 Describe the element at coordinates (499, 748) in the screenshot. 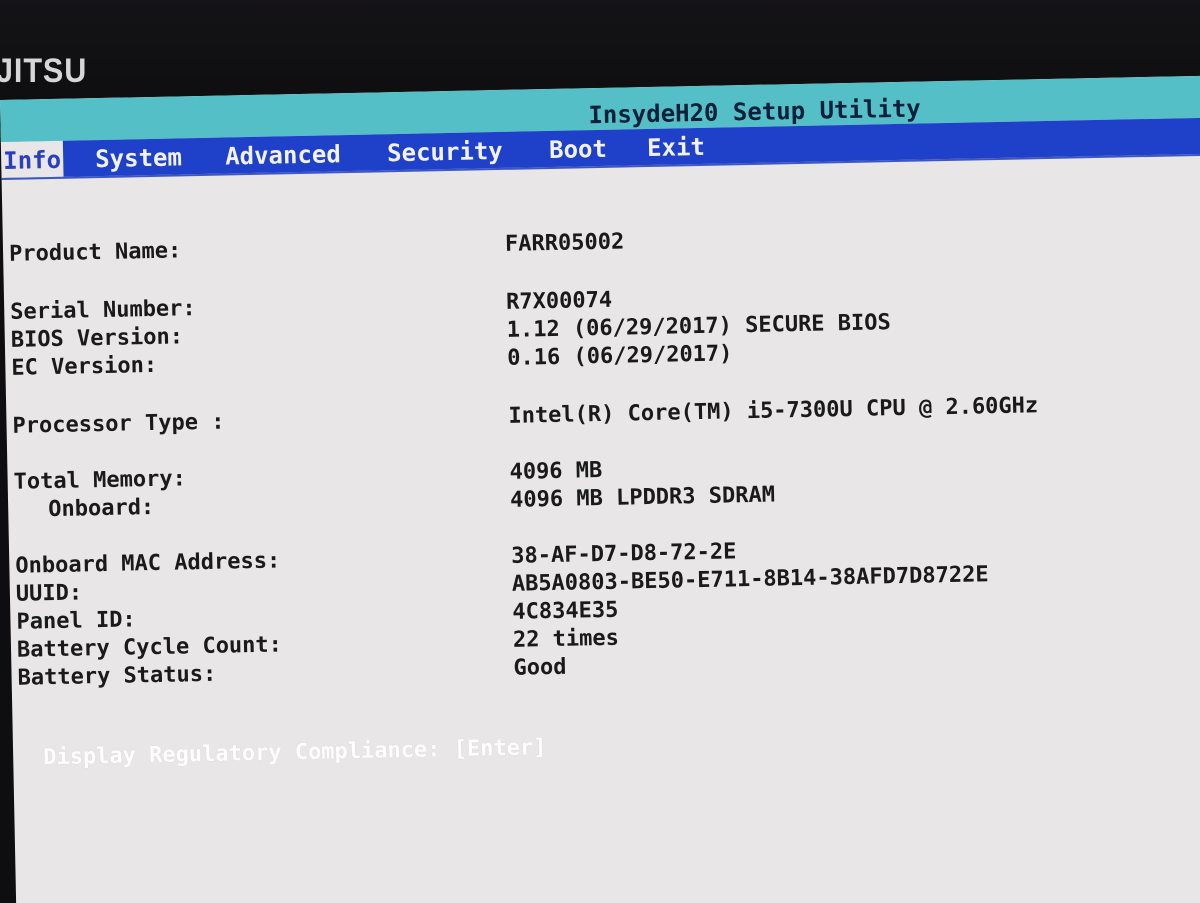

I see `enter-action: [Enter]` at that location.